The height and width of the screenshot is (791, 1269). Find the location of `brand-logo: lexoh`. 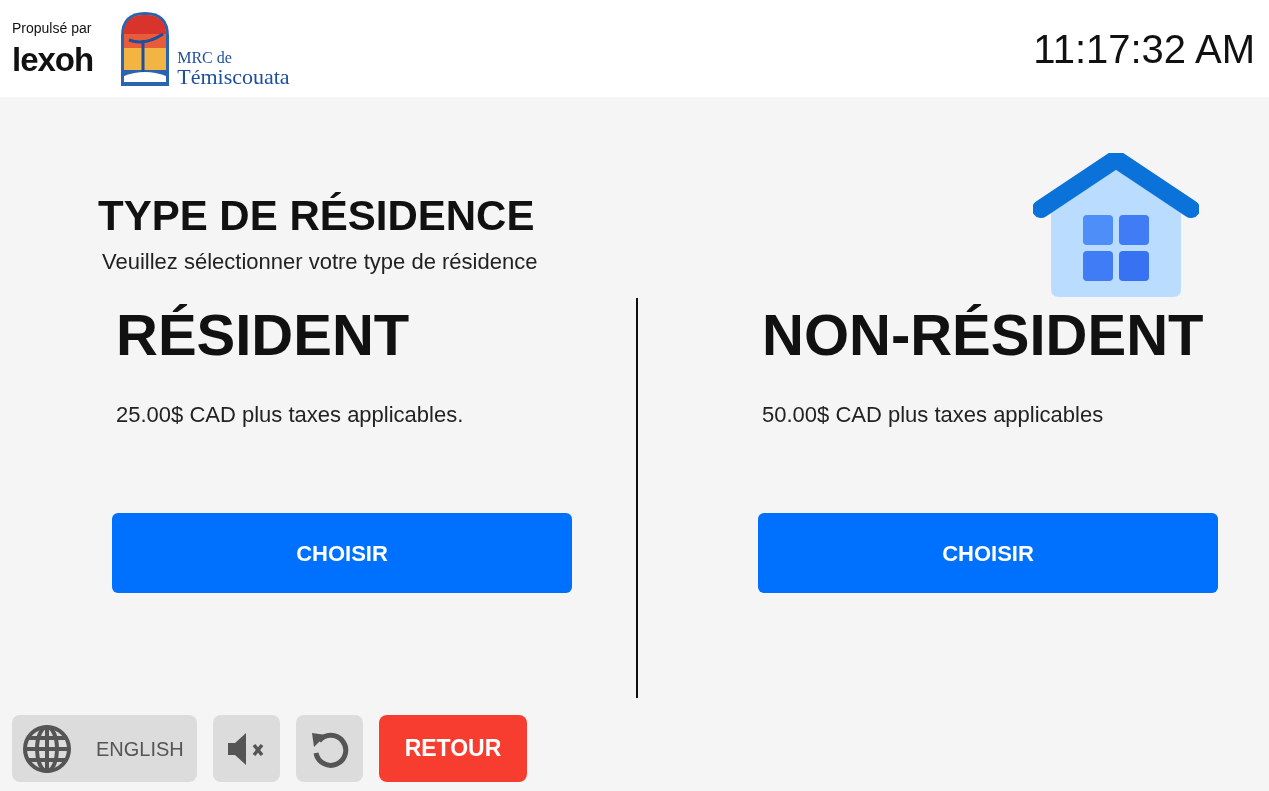

brand-logo: lexoh is located at coordinates (53, 59).